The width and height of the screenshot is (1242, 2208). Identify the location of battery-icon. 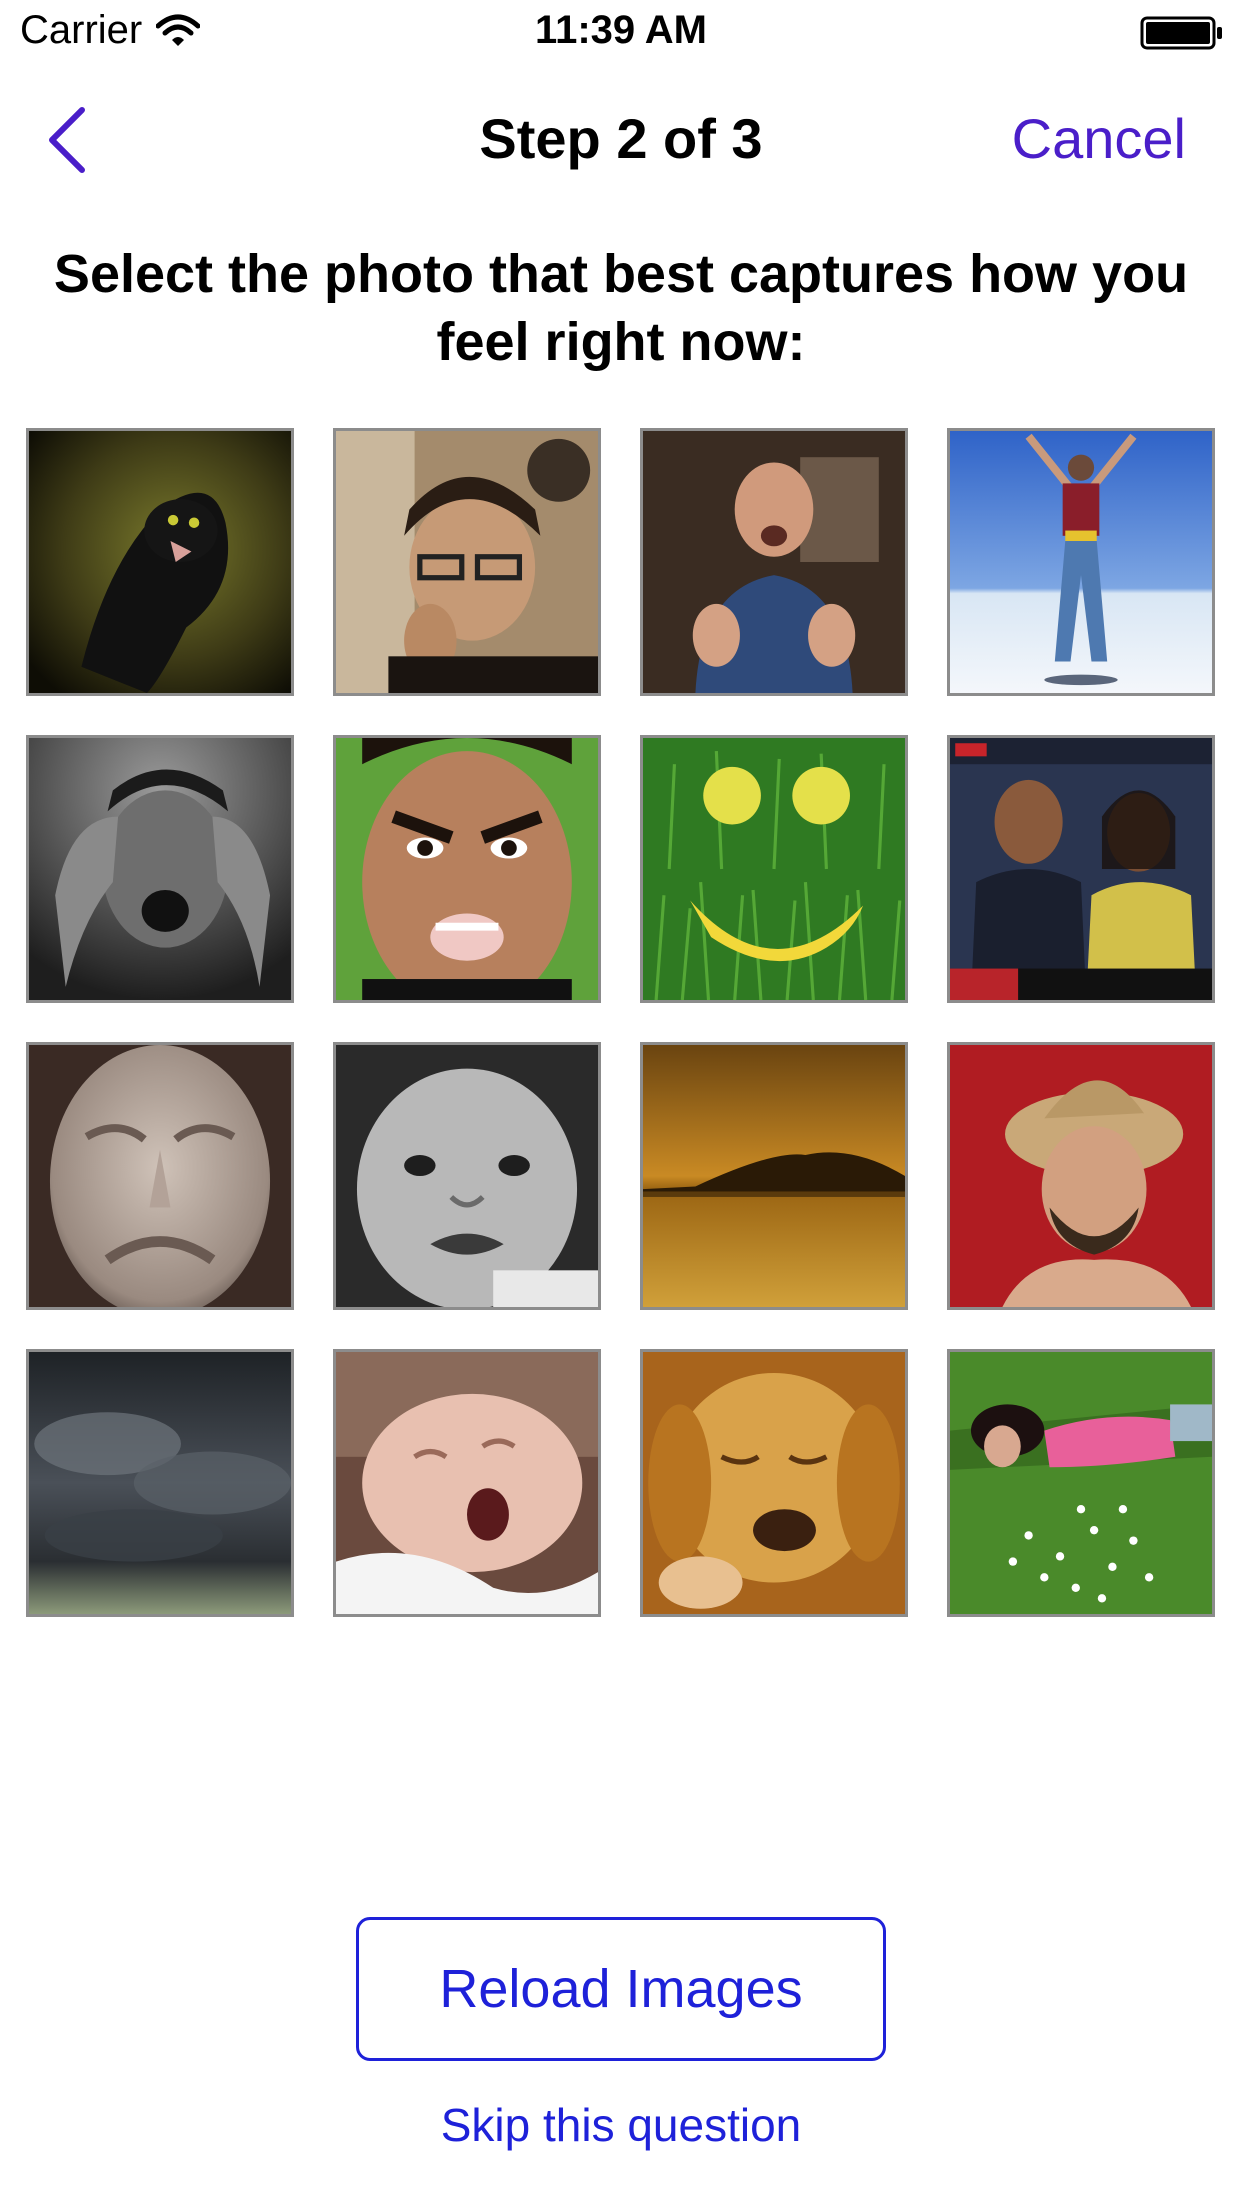
(1181, 33).